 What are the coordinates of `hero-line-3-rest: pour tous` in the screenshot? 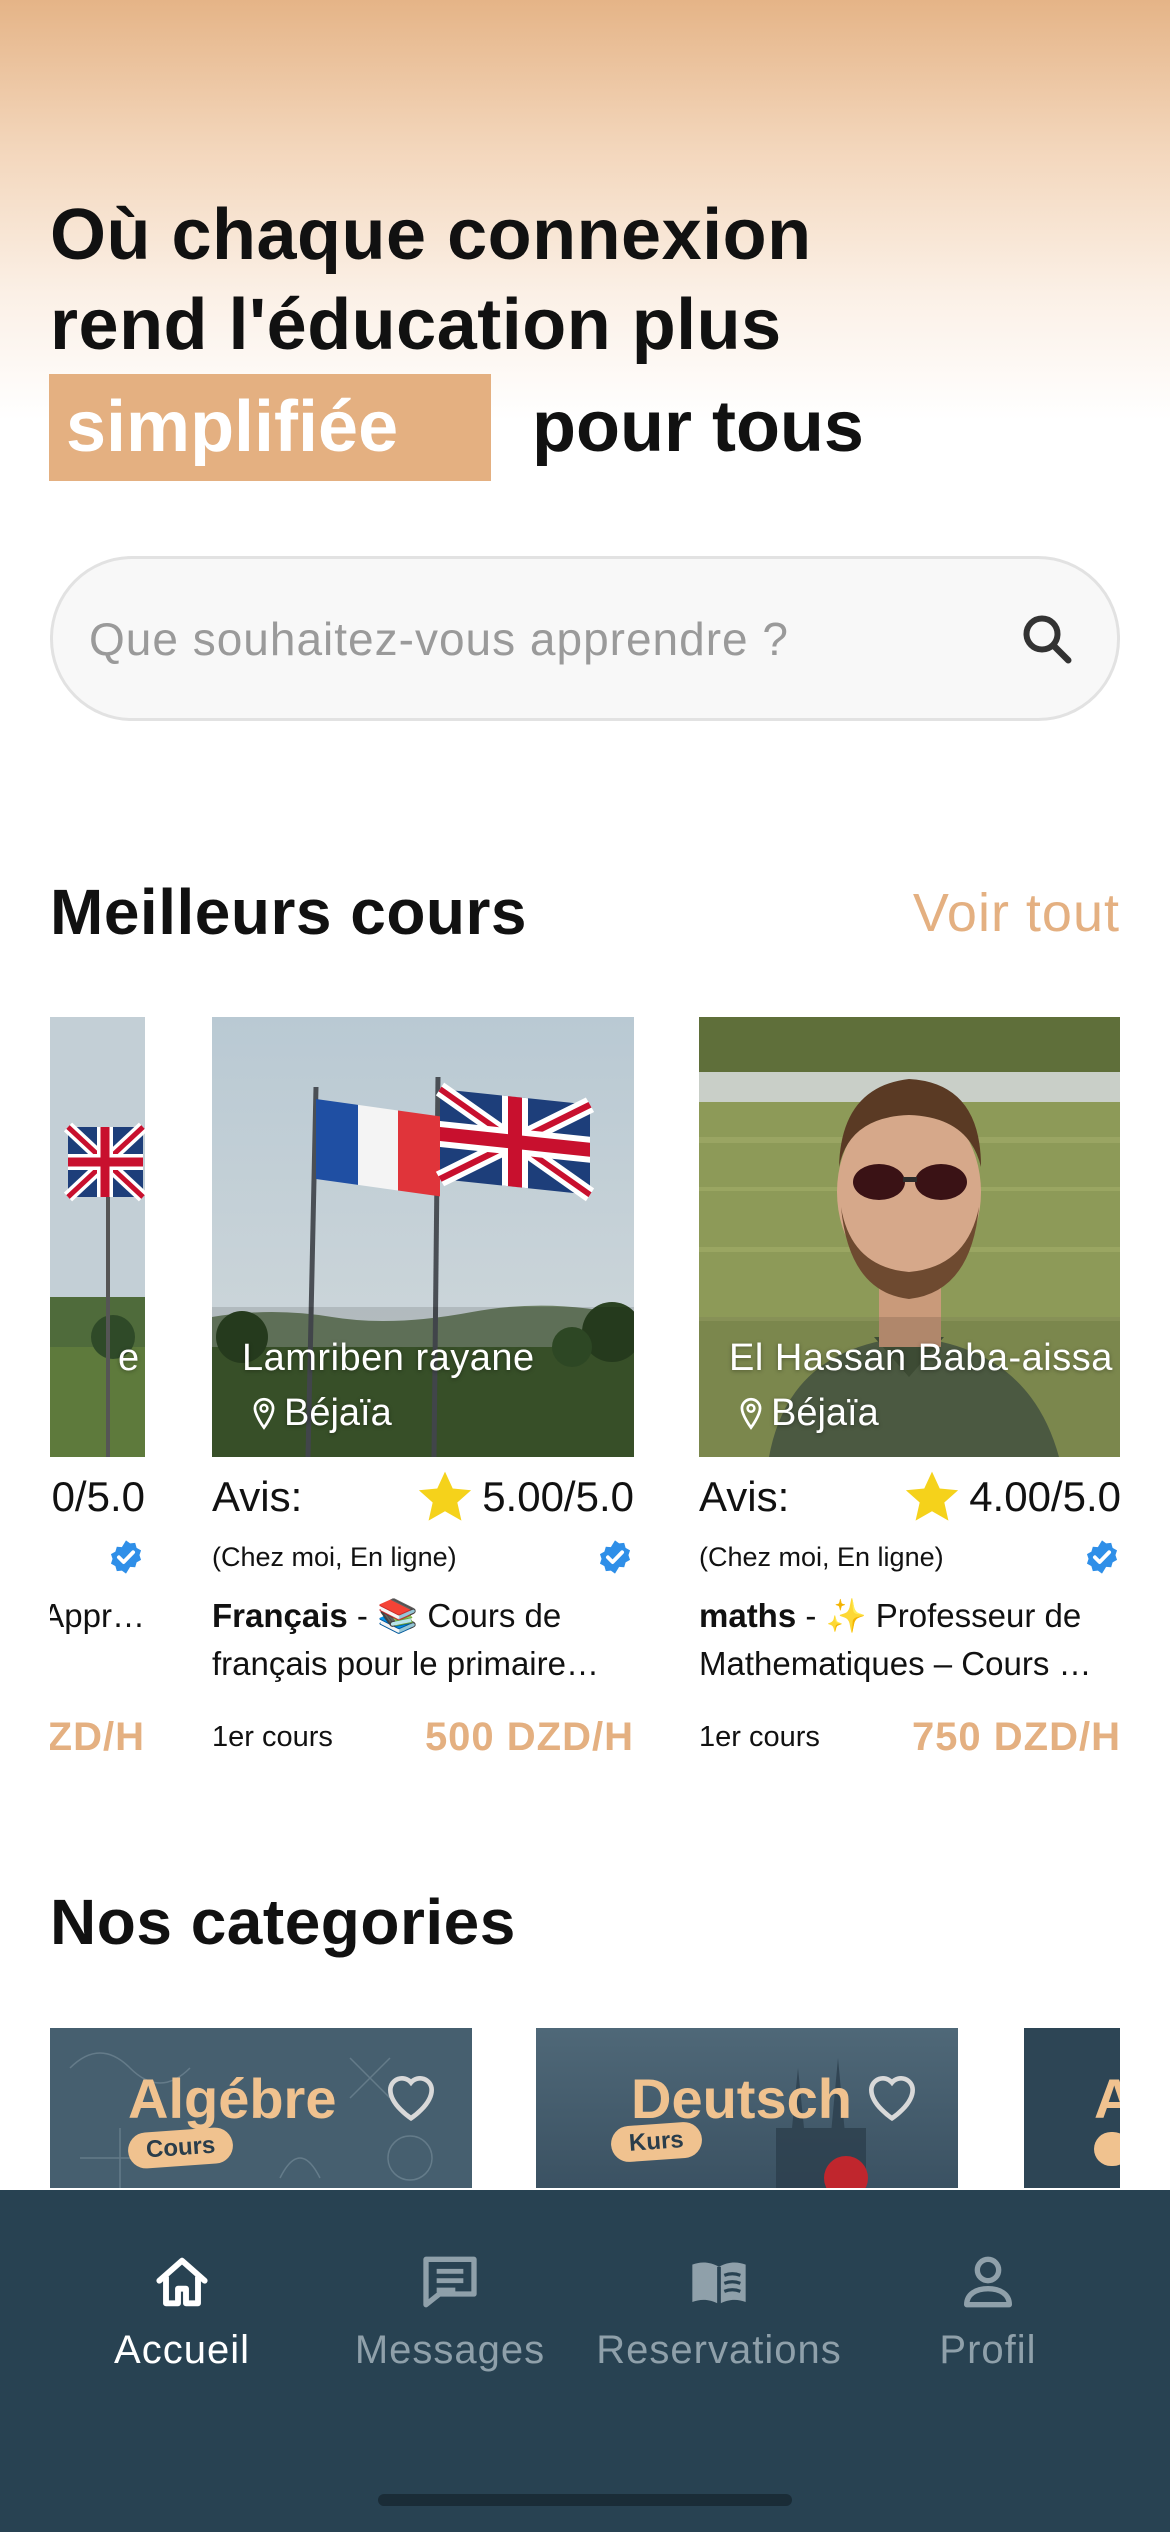 It's located at (698, 427).